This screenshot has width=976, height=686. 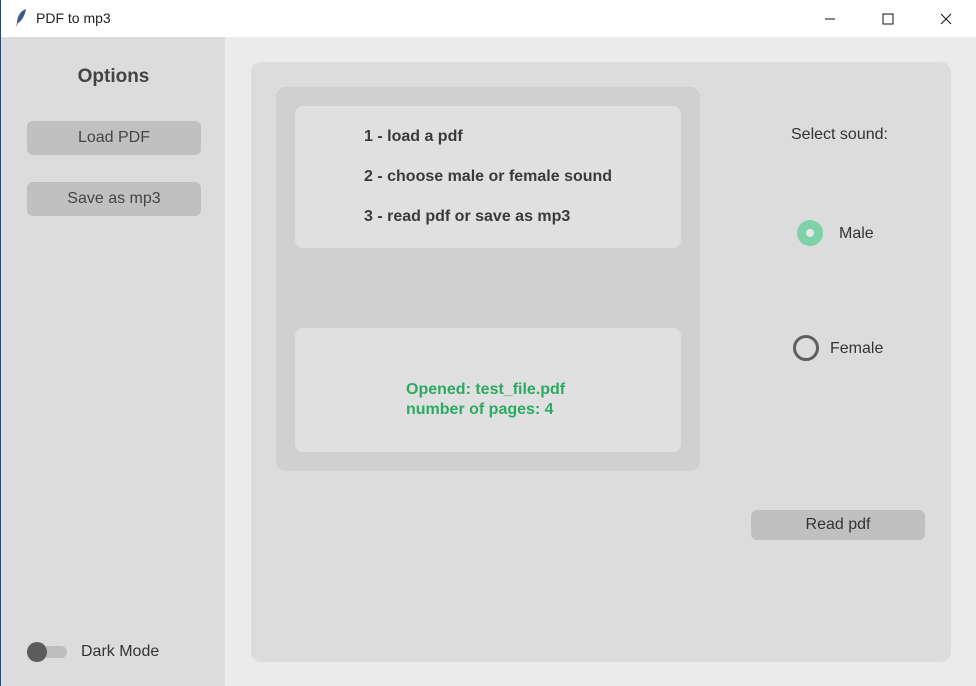 I want to click on male-radio-label: Male, so click(x=856, y=234).